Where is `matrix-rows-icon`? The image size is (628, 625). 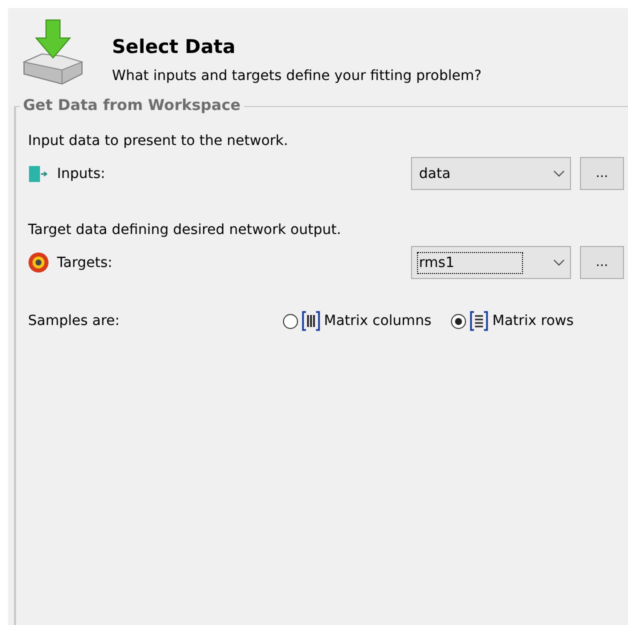 matrix-rows-icon is located at coordinates (479, 321).